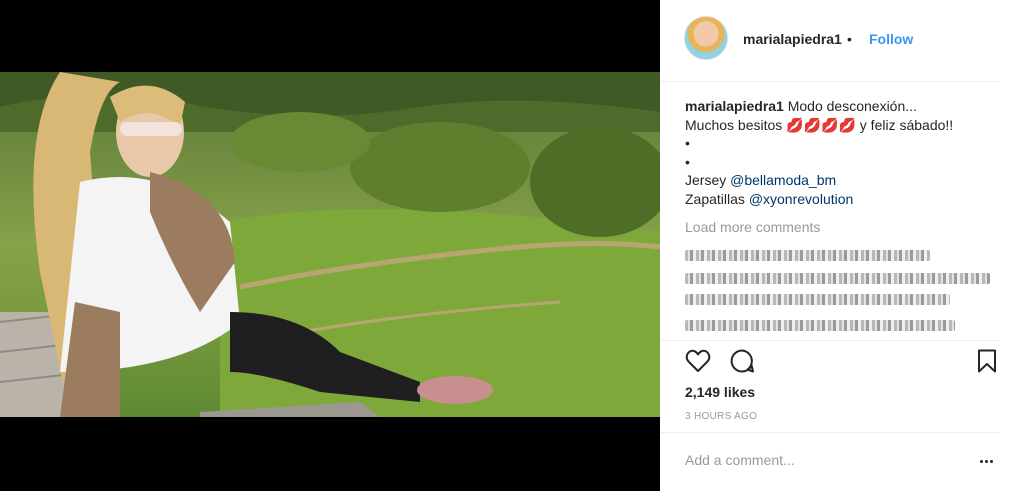 The image size is (1023, 491). Describe the element at coordinates (840, 180) in the screenshot. I see `caption-jersey-line: Jersey @bellamoda_bm` at that location.